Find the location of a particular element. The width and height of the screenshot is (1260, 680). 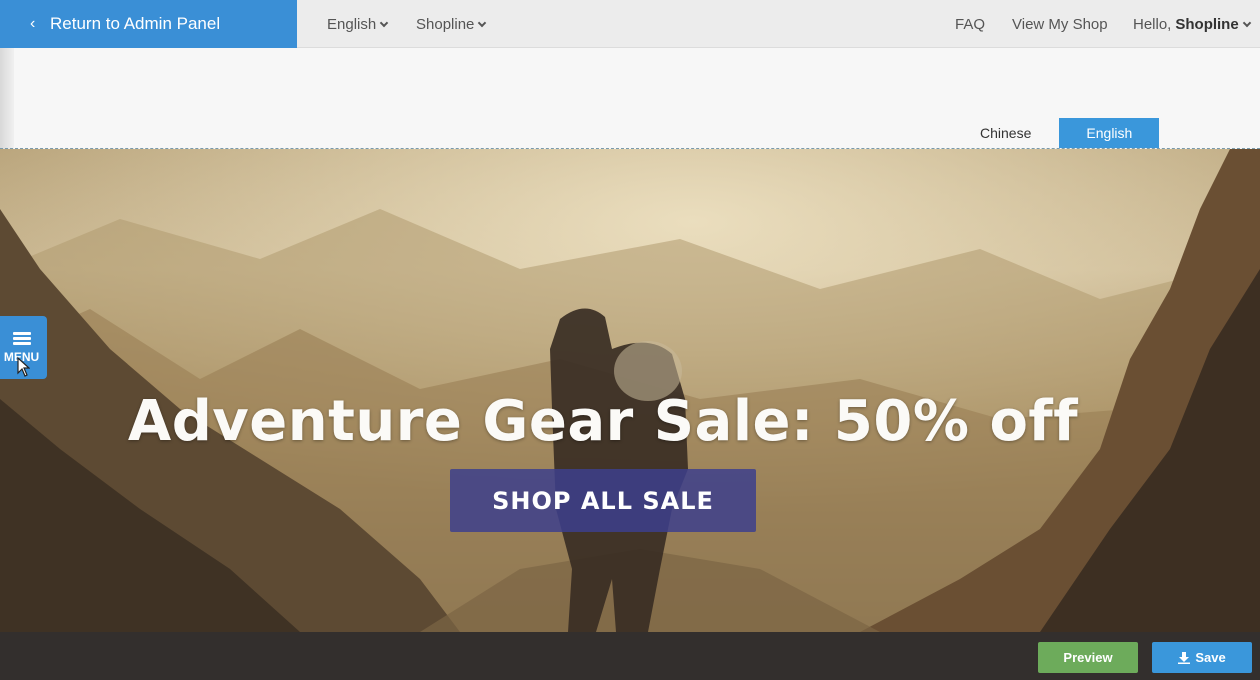

faq-link: FAQ is located at coordinates (970, 24).